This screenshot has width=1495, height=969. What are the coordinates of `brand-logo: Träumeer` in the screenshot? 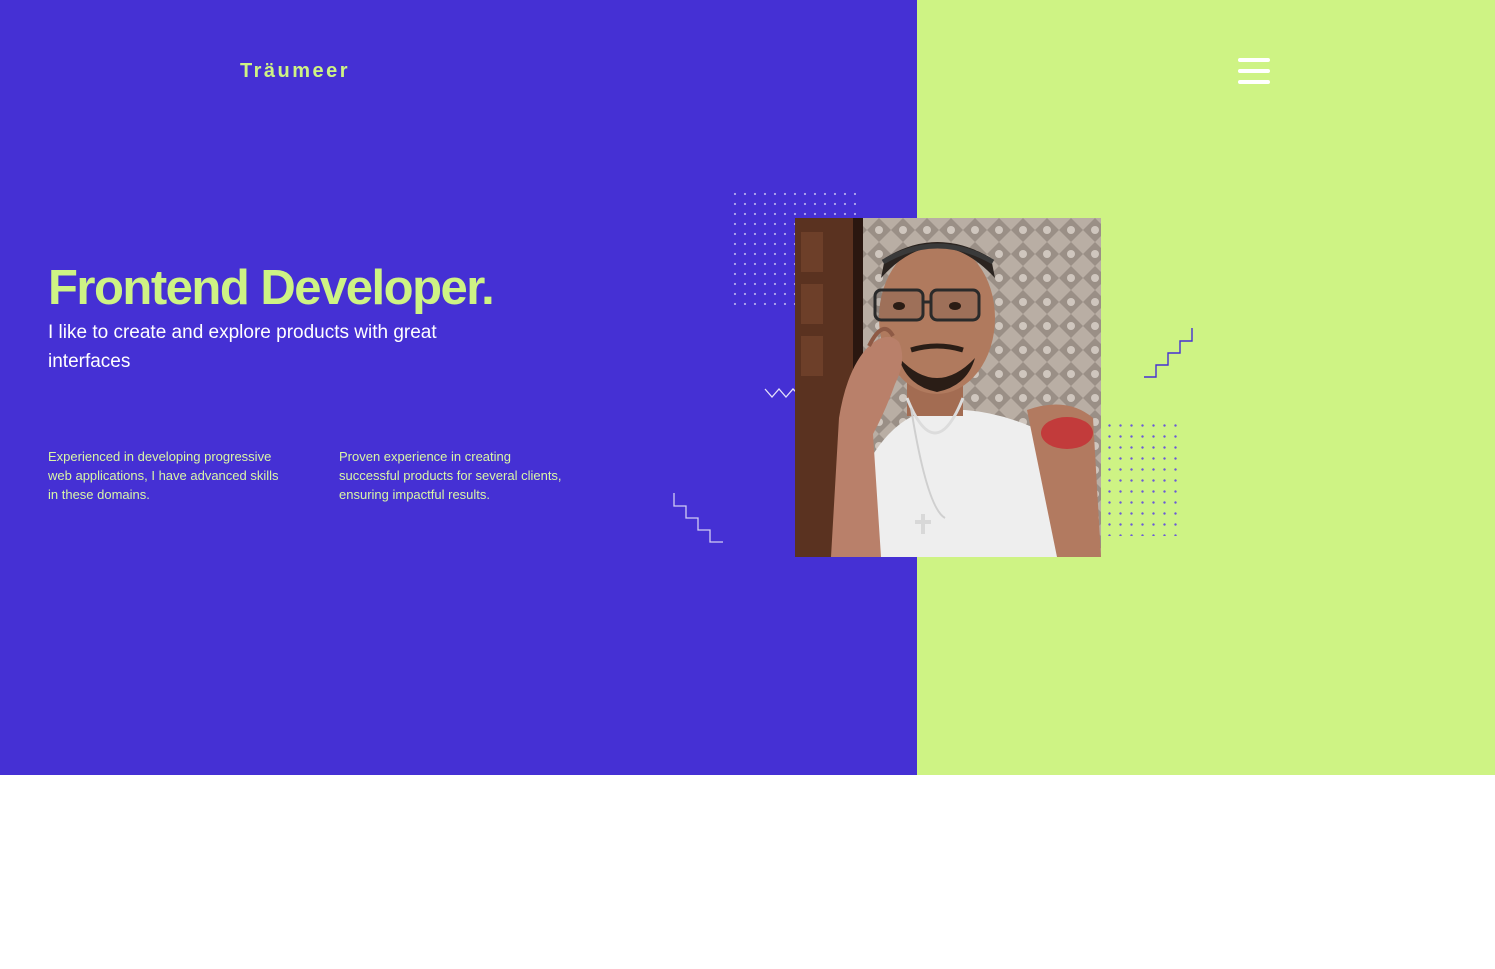 It's located at (295, 71).